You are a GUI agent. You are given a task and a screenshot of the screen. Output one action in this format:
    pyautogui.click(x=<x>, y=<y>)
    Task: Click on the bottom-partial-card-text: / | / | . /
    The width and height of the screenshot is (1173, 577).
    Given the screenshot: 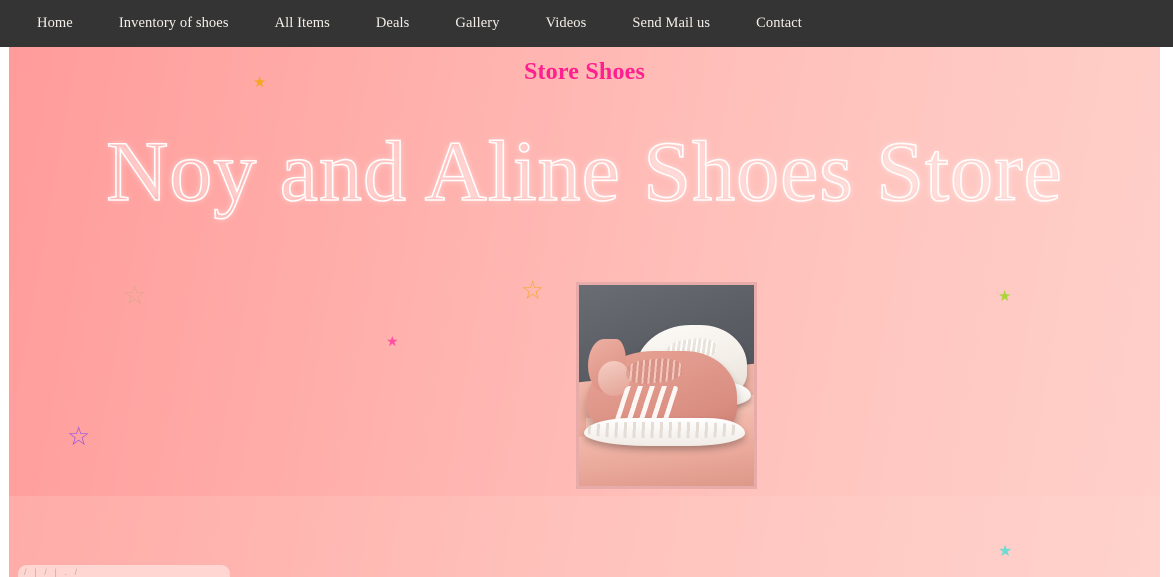 What is the action you would take?
    pyautogui.click(x=52, y=572)
    